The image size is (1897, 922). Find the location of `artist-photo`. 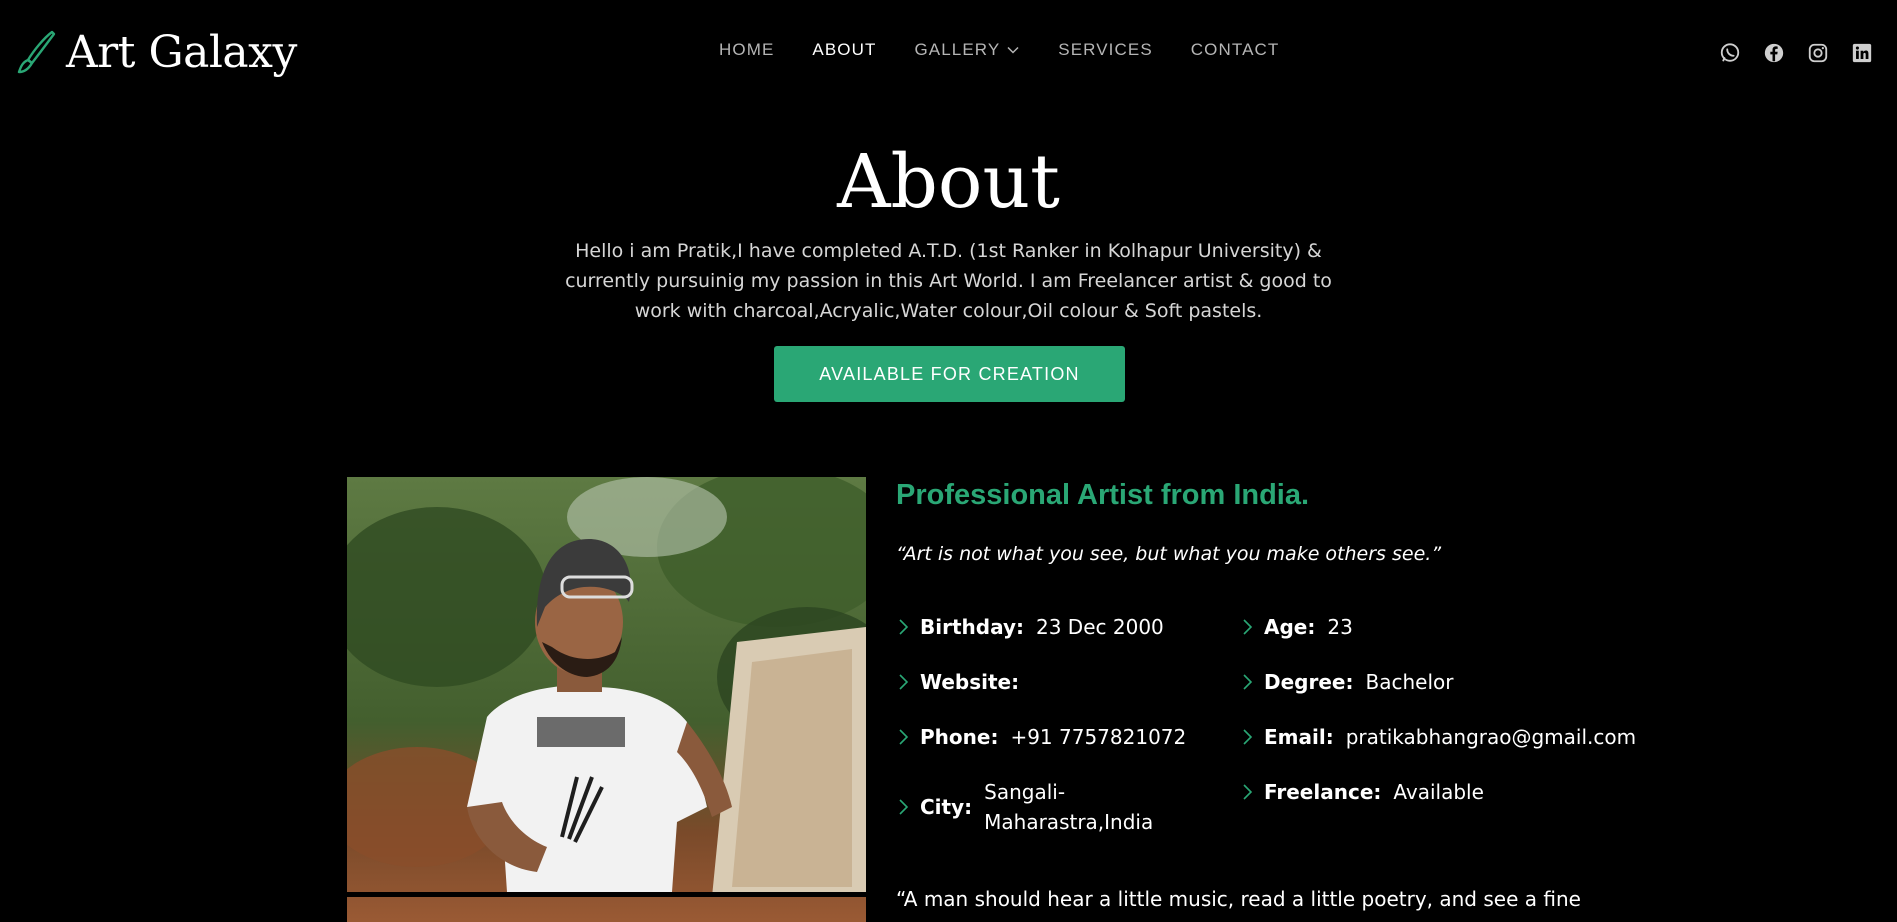

artist-photo is located at coordinates (606, 699).